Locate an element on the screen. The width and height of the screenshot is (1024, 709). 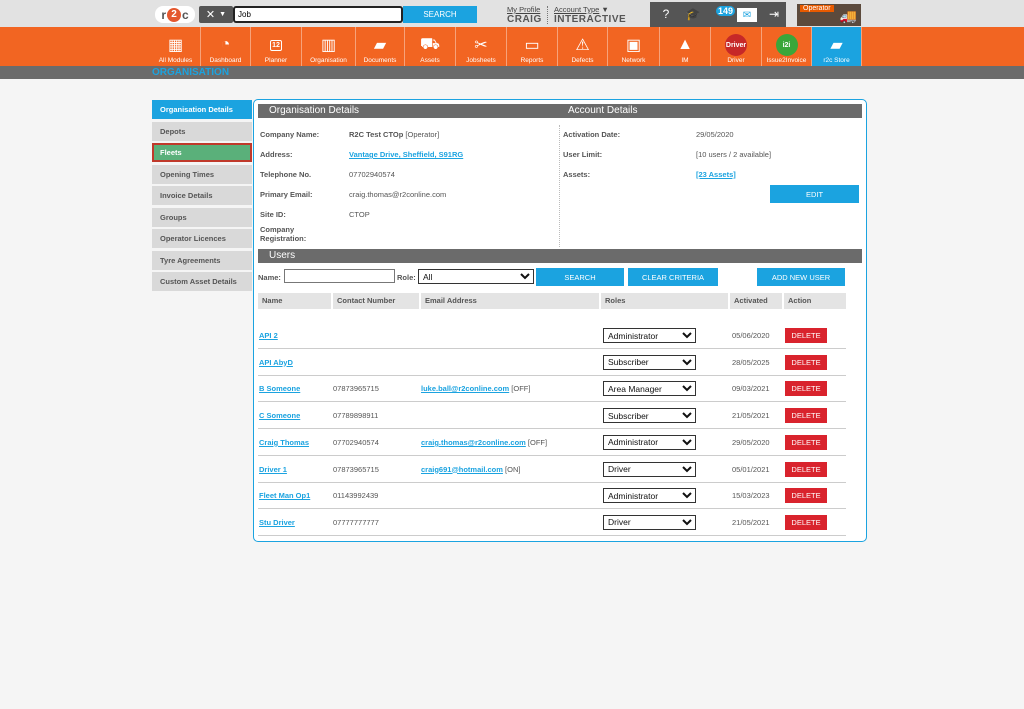
name-filter-input is located at coordinates (339, 276).